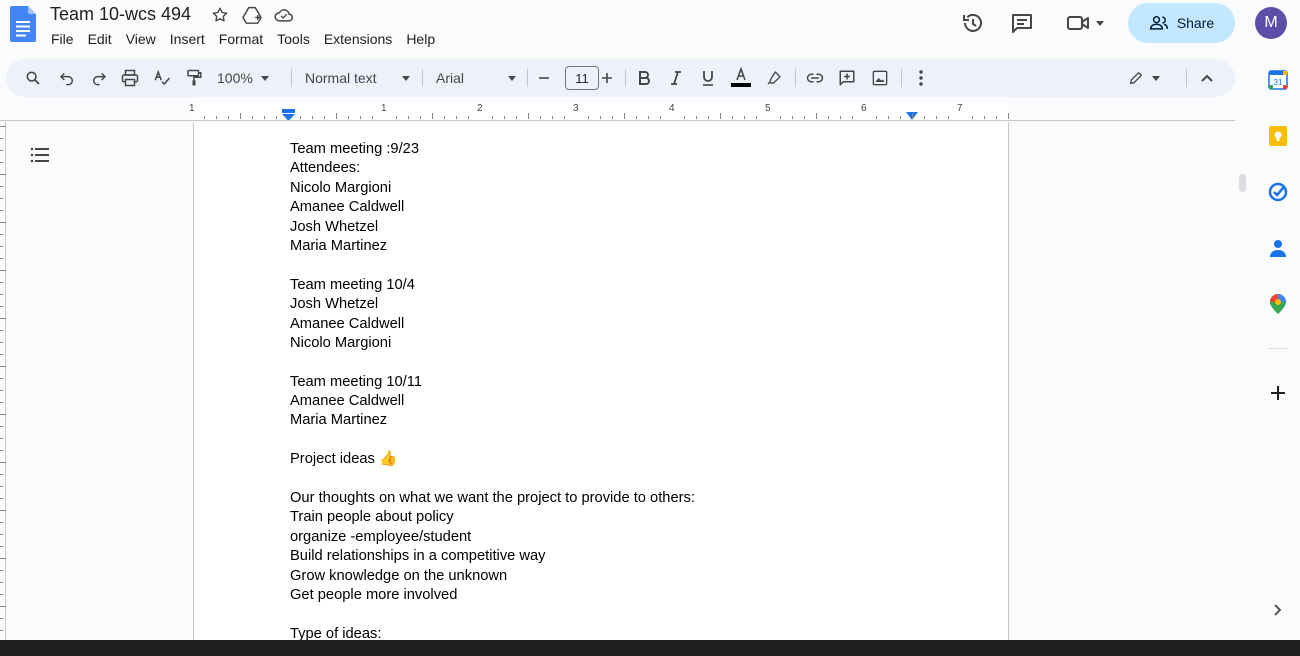 The image size is (1300, 656). I want to click on meet-button, so click(1085, 23).